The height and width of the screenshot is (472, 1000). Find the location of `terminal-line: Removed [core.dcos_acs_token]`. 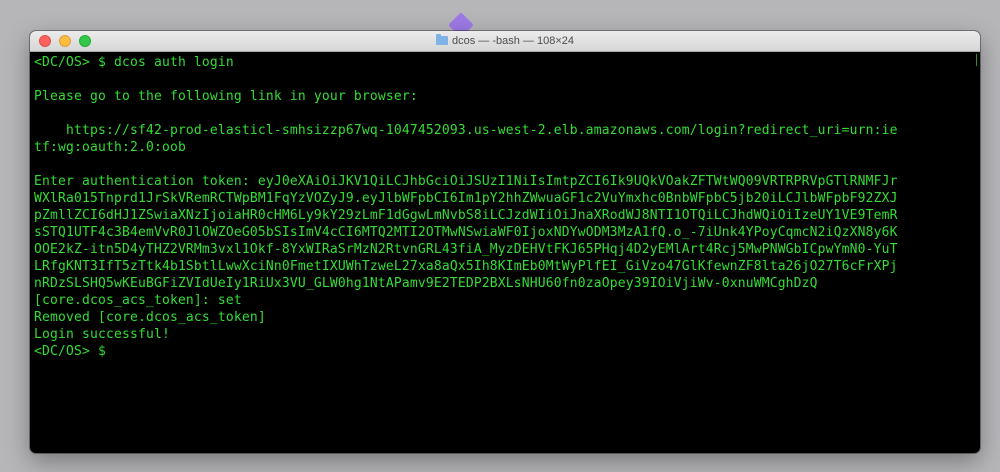

terminal-line: Removed [core.dcos_acs_token] is located at coordinates (150, 317).